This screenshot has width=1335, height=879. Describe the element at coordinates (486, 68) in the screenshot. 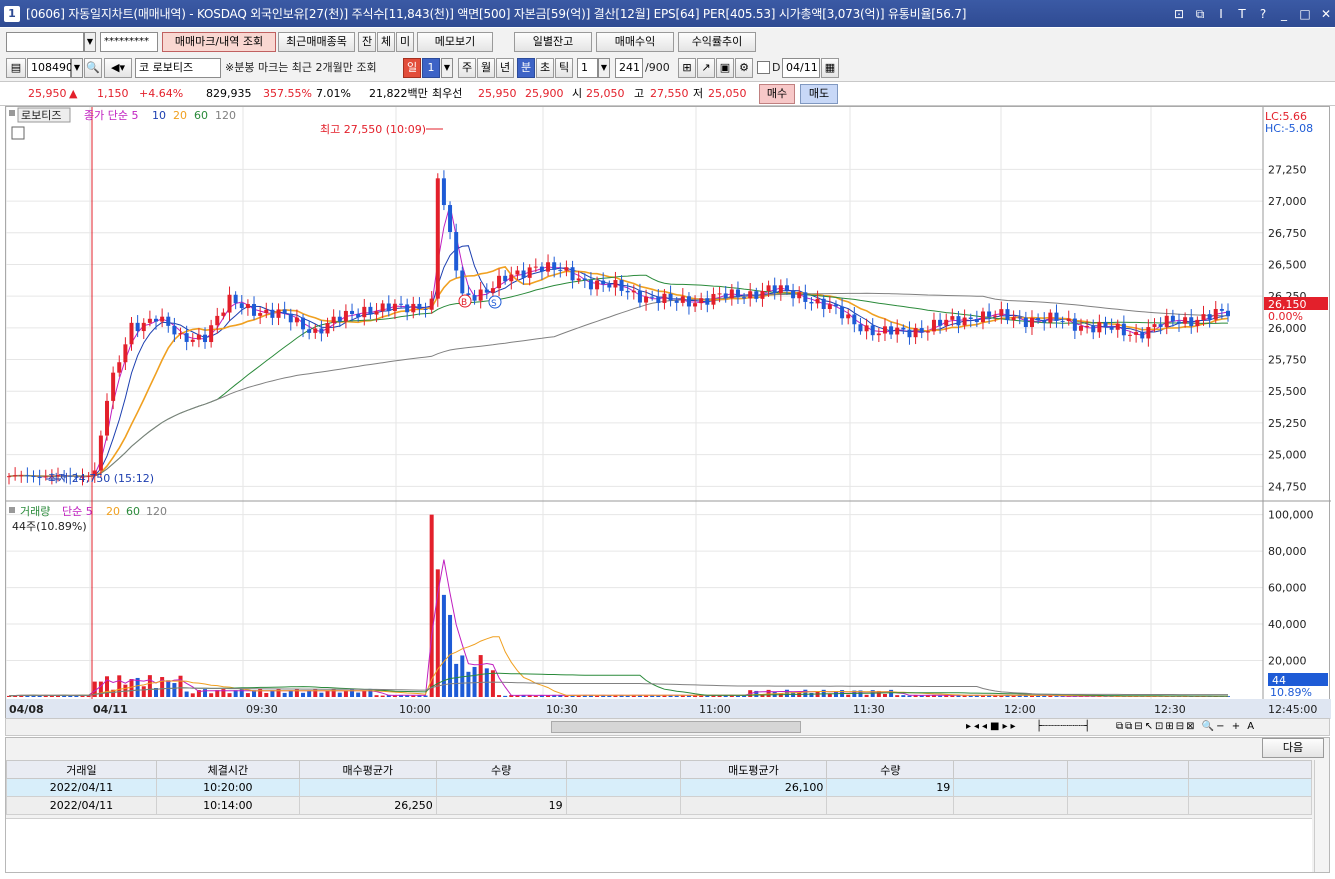

I see `period-month-button: 월` at that location.